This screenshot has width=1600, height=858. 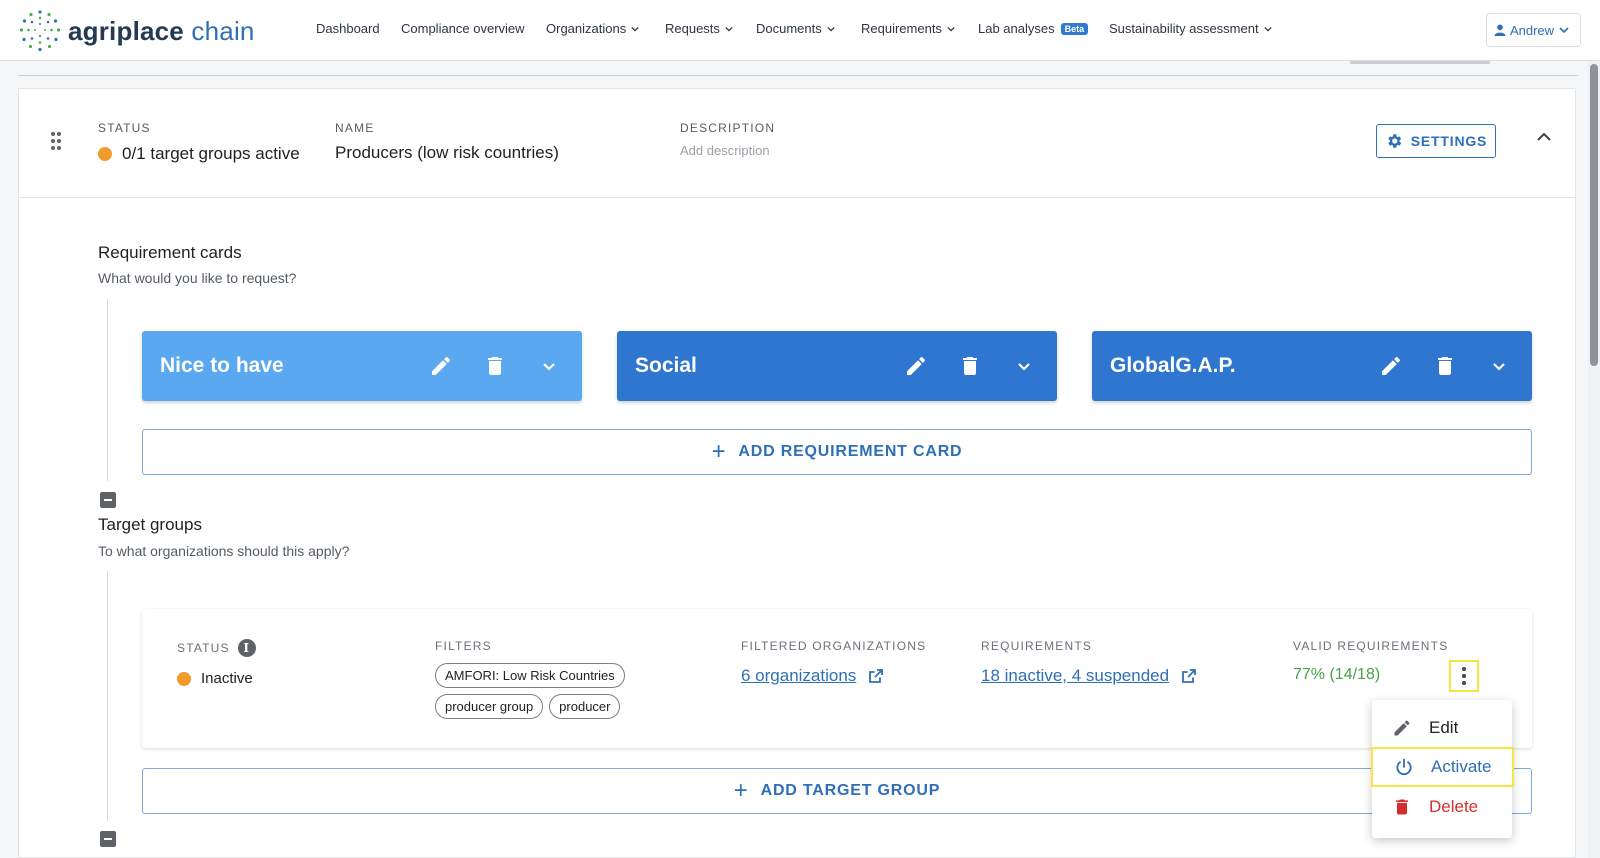 What do you see at coordinates (1500, 30) in the screenshot?
I see `user-icon` at bounding box center [1500, 30].